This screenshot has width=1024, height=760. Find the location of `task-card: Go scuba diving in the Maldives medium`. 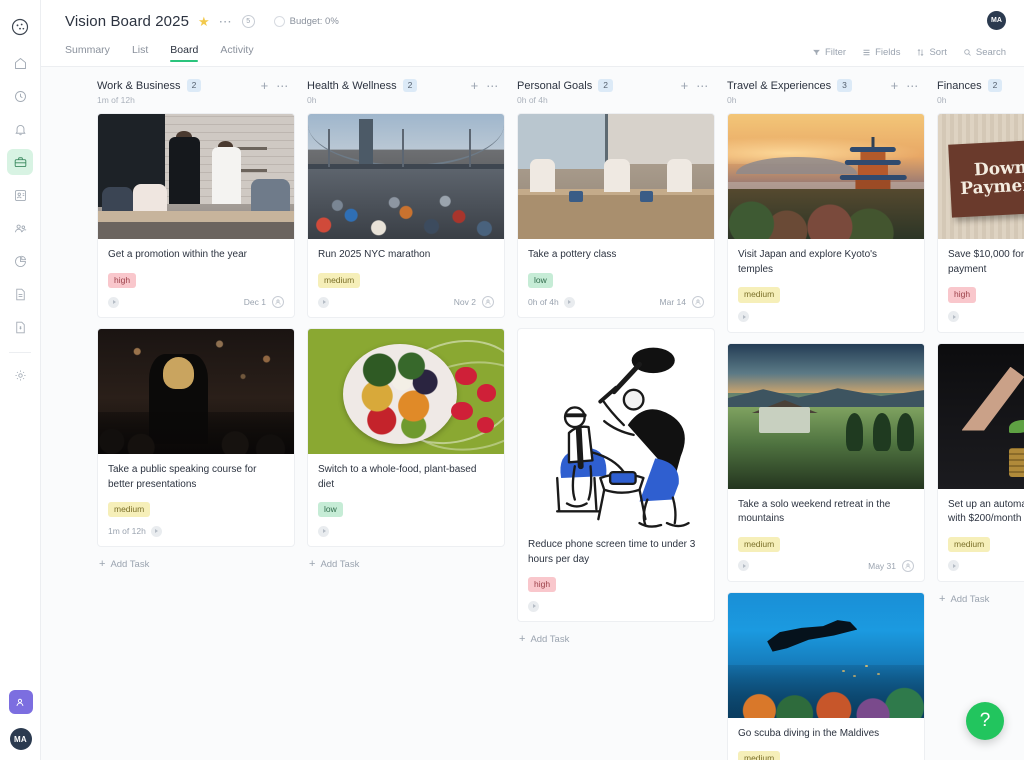

task-card: Go scuba diving in the Maldives medium is located at coordinates (826, 675).